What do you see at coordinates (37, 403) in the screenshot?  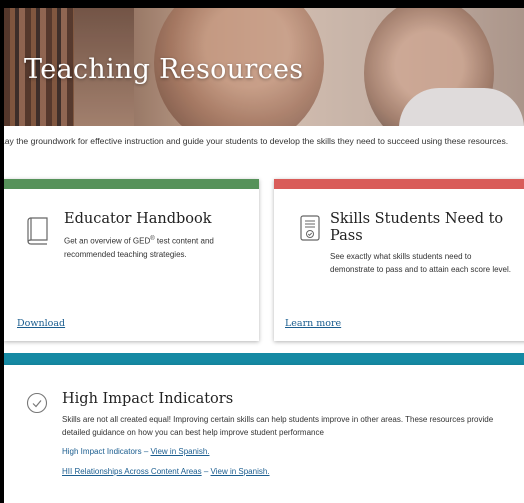 I see `check-circle-icon` at bounding box center [37, 403].